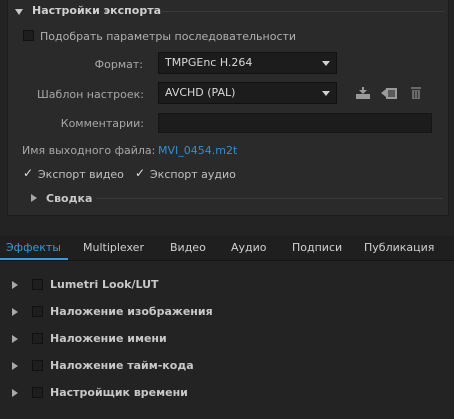 The width and height of the screenshot is (454, 419). Describe the element at coordinates (227, 285) in the screenshot. I see `effect-row-lumetri: Lumetri Look/LUT` at that location.